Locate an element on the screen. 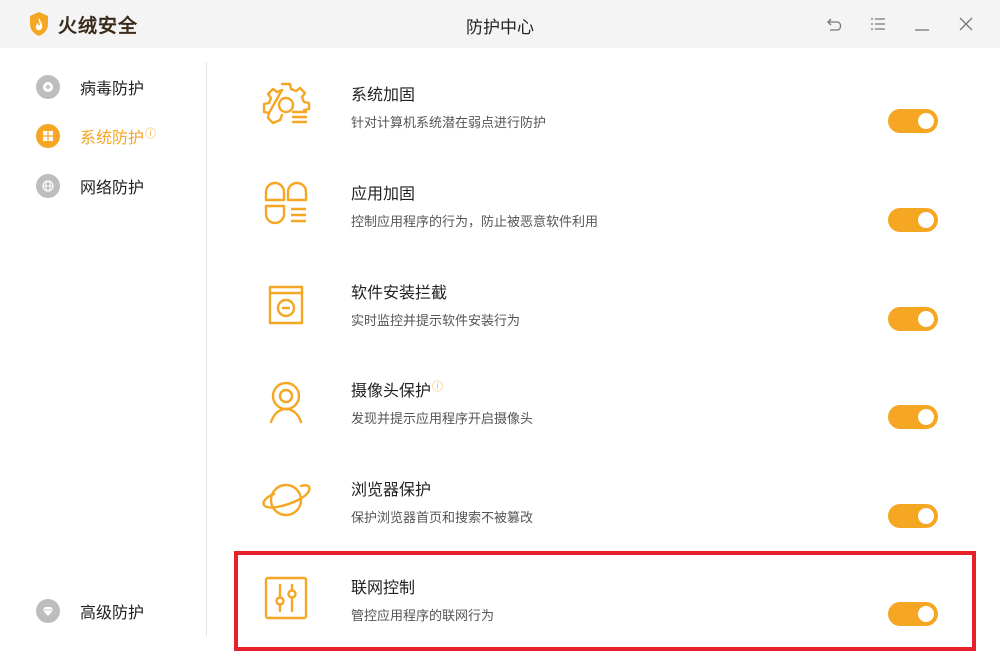  sidebar-item-virus-protection: 病毒防护 is located at coordinates (90, 87).